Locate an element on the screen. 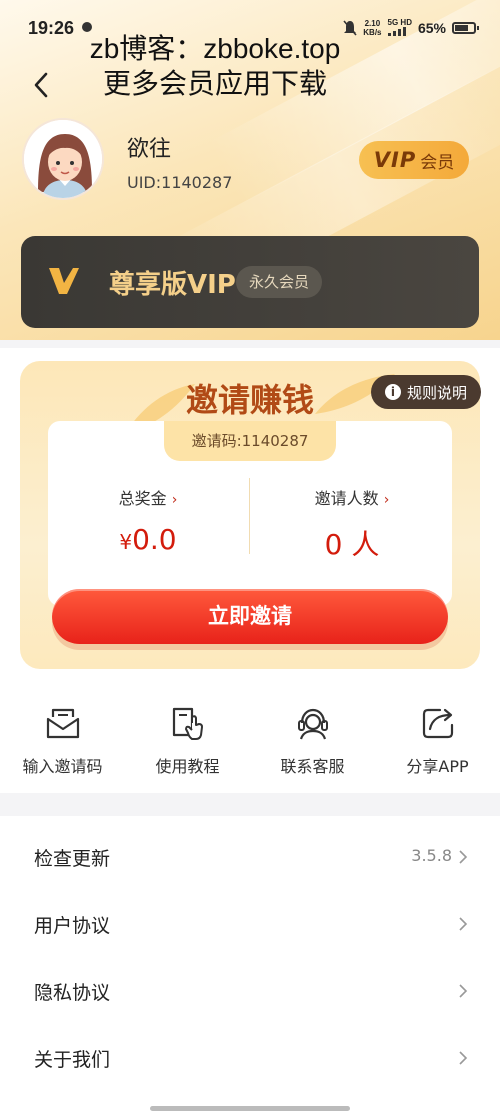  tutorial-book-icon is located at coordinates (187, 723).